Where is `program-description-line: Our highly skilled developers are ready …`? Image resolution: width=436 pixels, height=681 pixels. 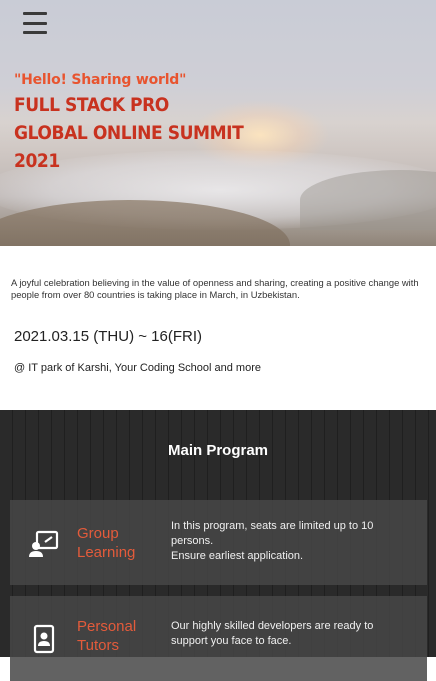
program-description-line: Our highly skilled developers are ready … is located at coordinates (272, 626).